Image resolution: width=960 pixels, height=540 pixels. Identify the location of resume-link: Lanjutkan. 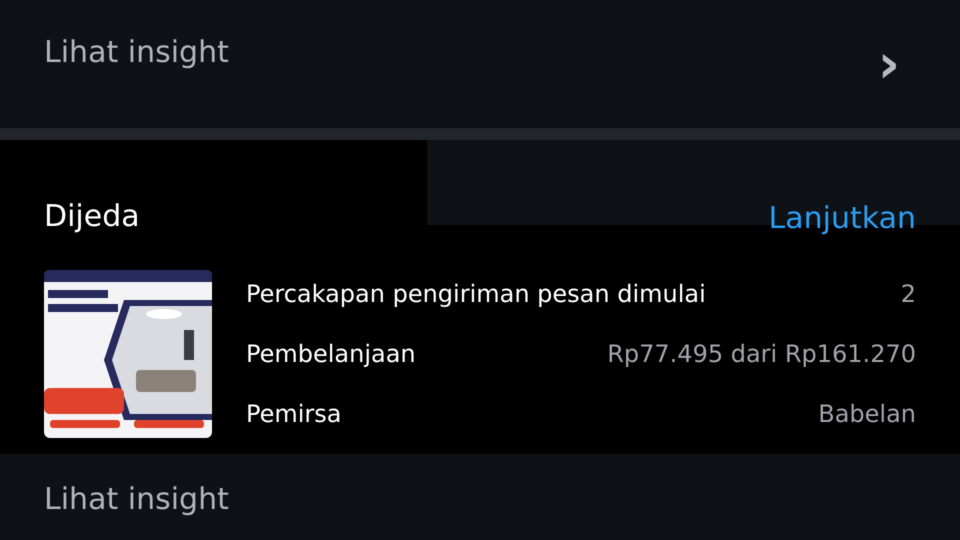
(842, 219).